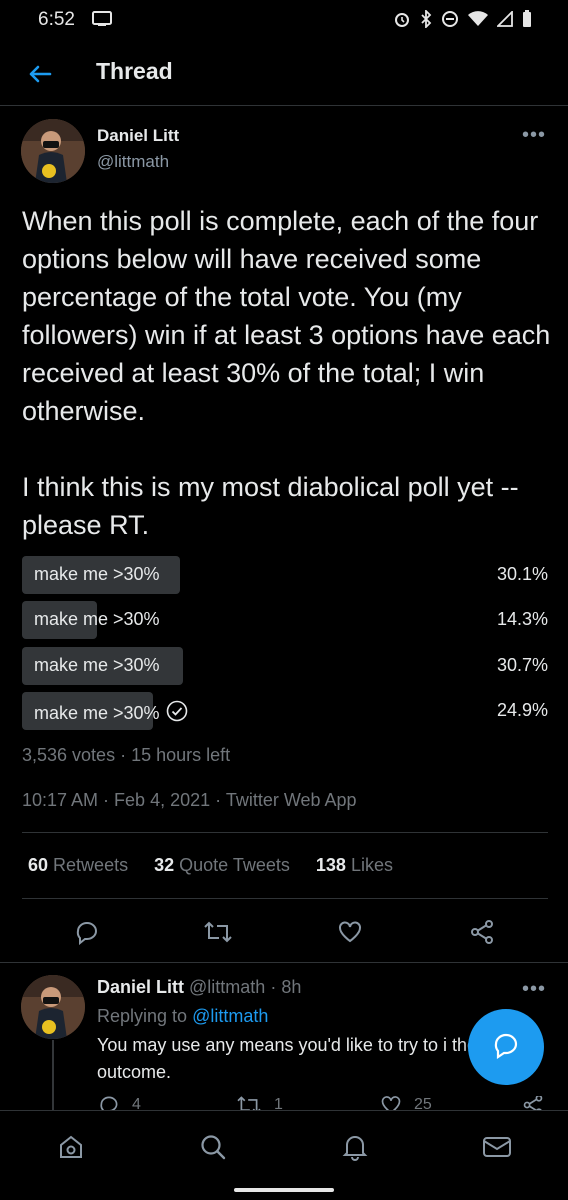  Describe the element at coordinates (284, 20) in the screenshot. I see `status-bar: 6:52` at that location.